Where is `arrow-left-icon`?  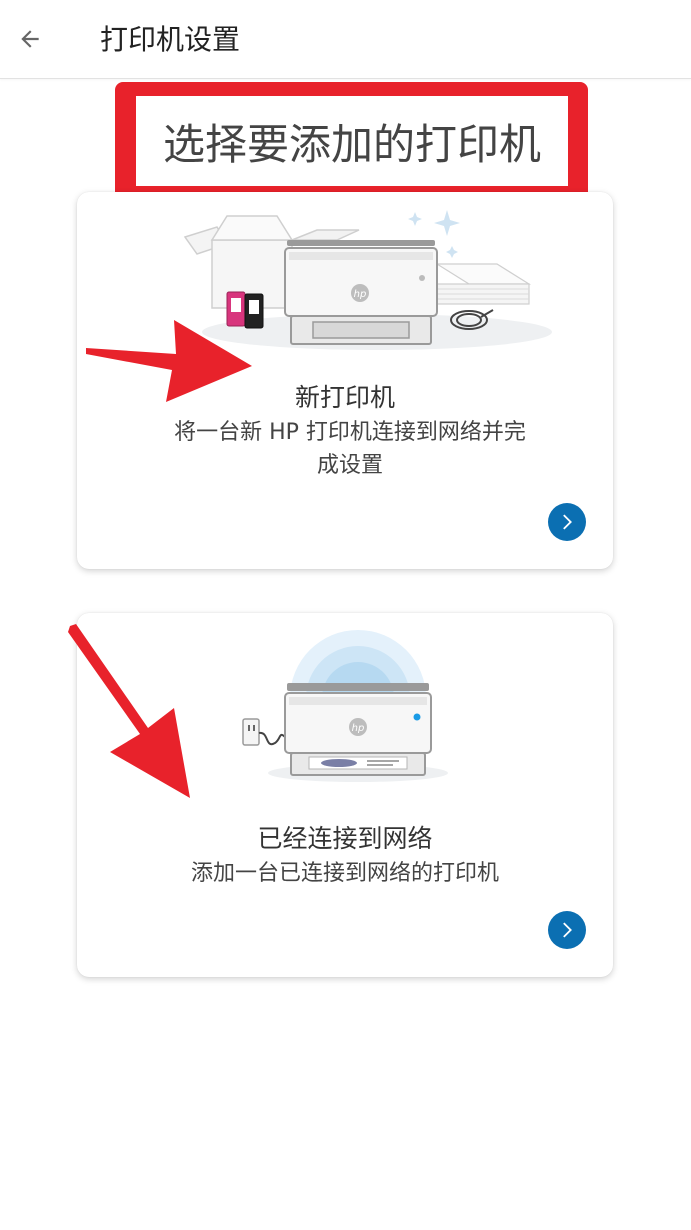
arrow-left-icon is located at coordinates (30, 39).